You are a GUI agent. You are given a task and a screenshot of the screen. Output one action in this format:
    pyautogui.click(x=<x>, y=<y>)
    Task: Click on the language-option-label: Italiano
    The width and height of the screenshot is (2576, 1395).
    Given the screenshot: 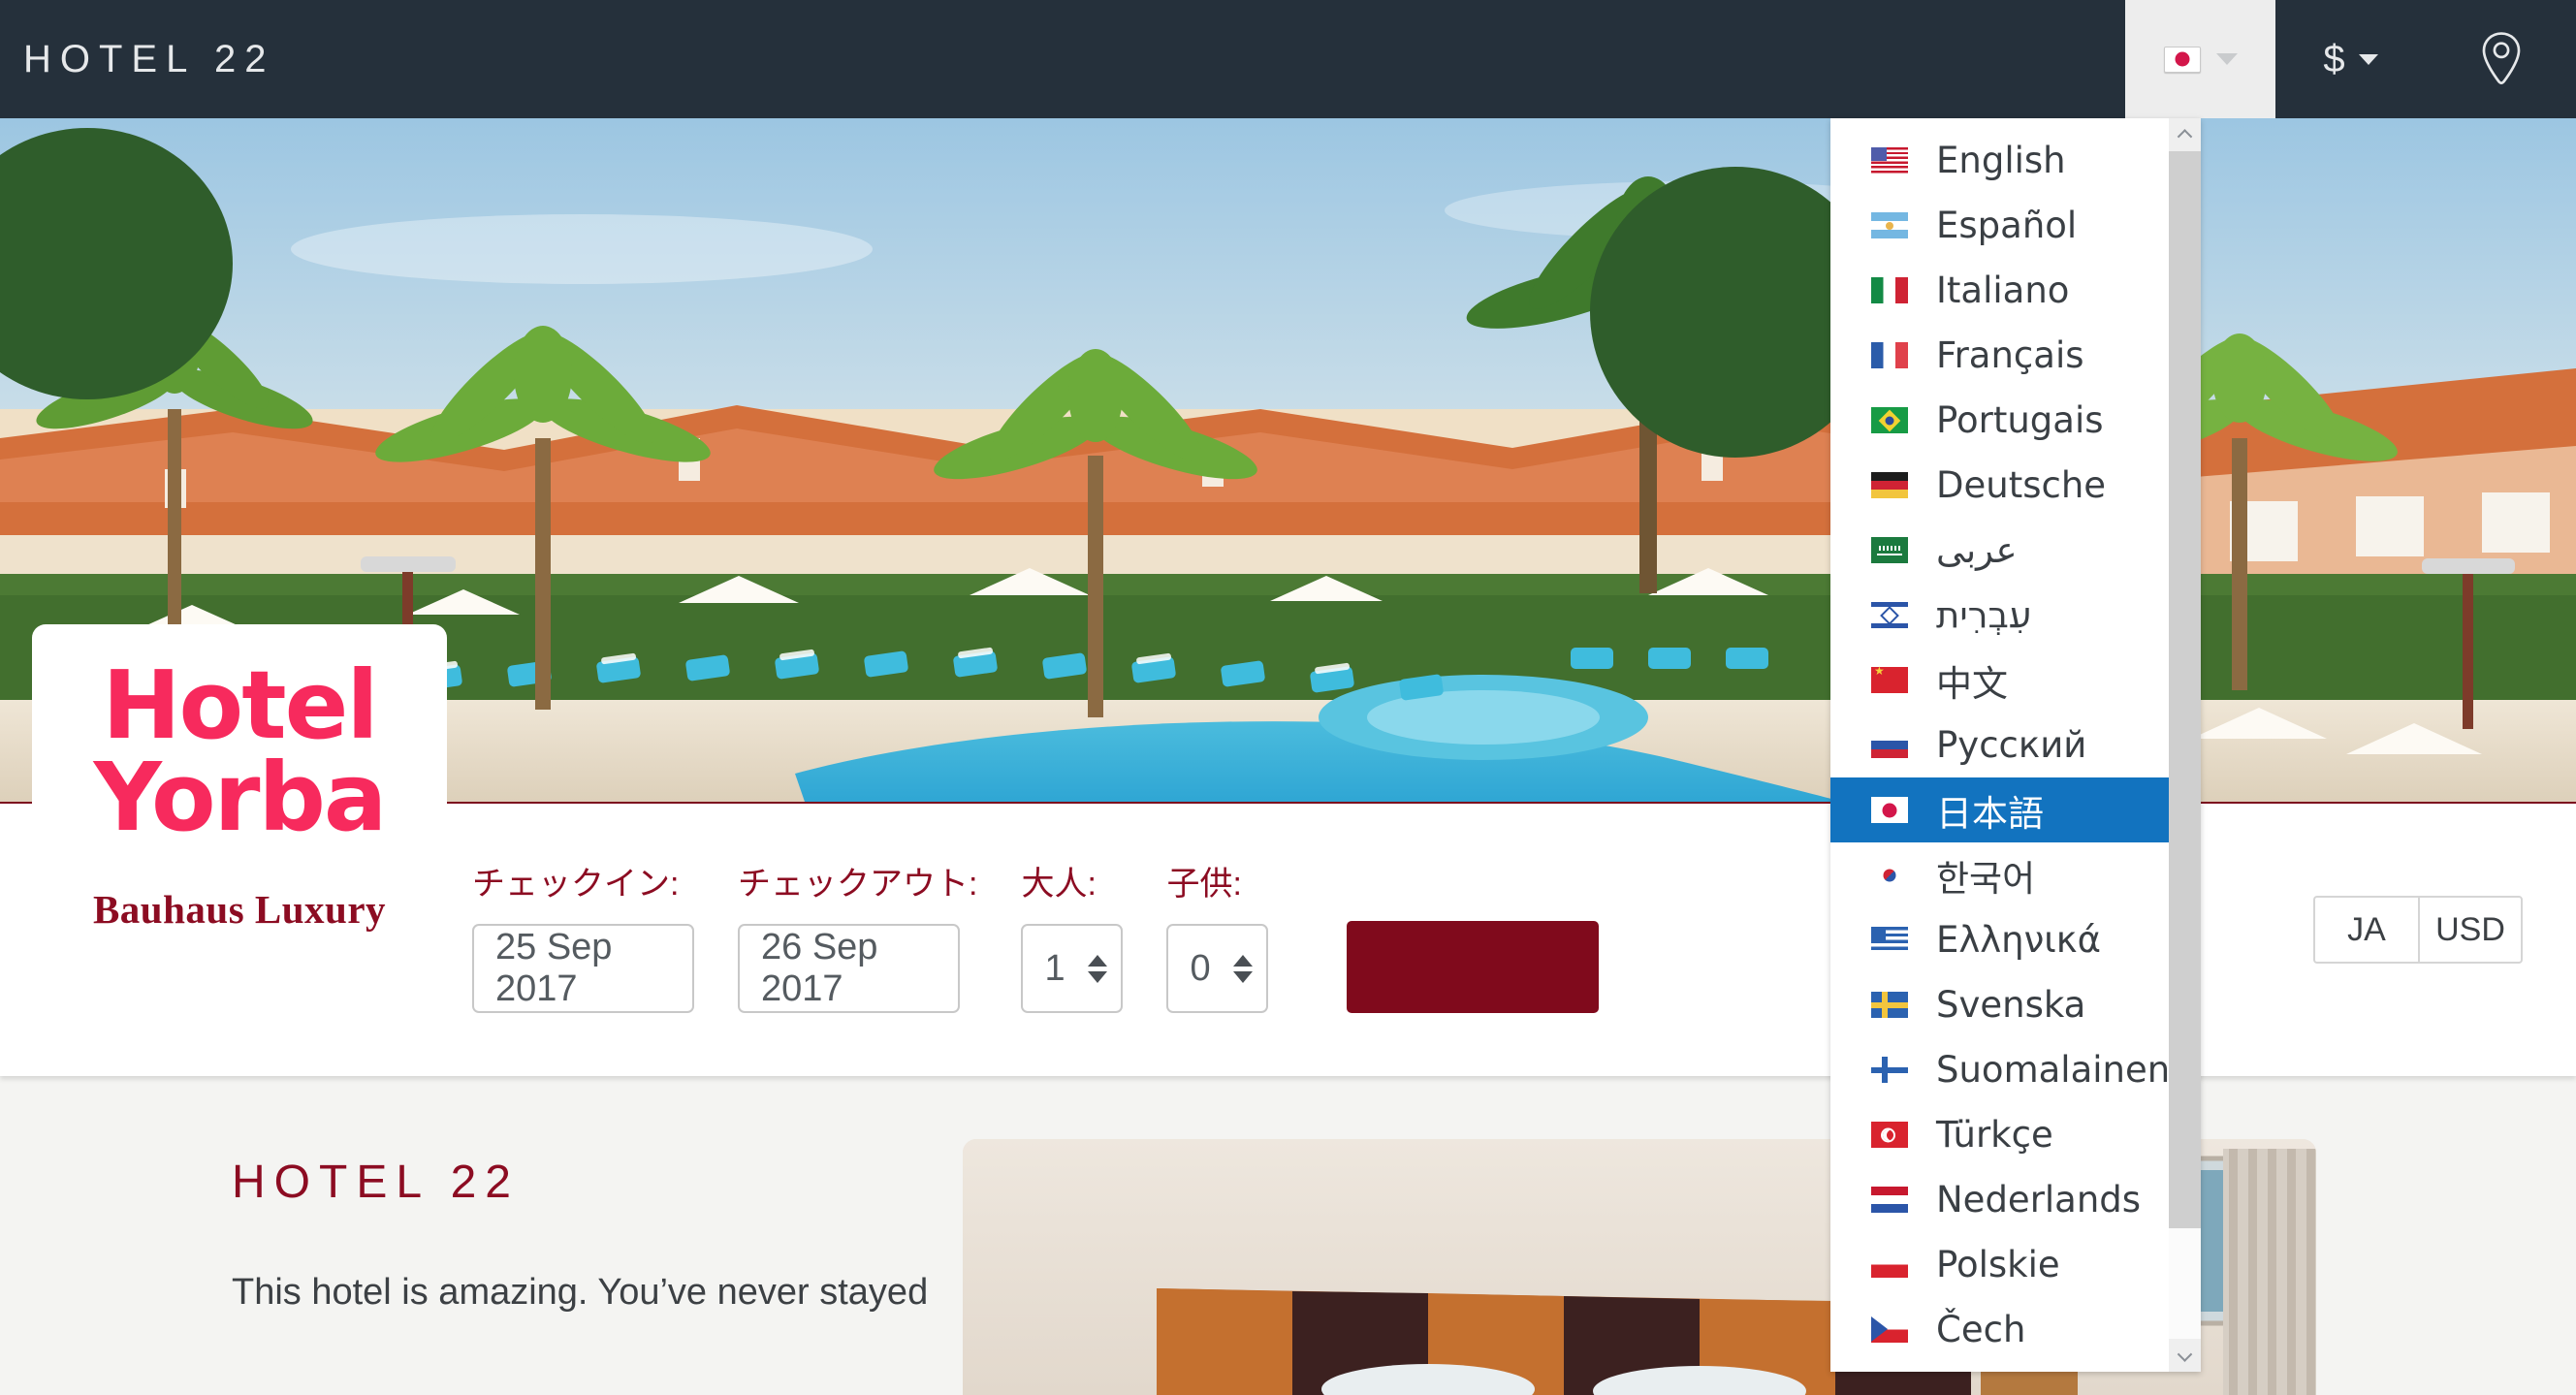 What is the action you would take?
    pyautogui.click(x=2003, y=290)
    